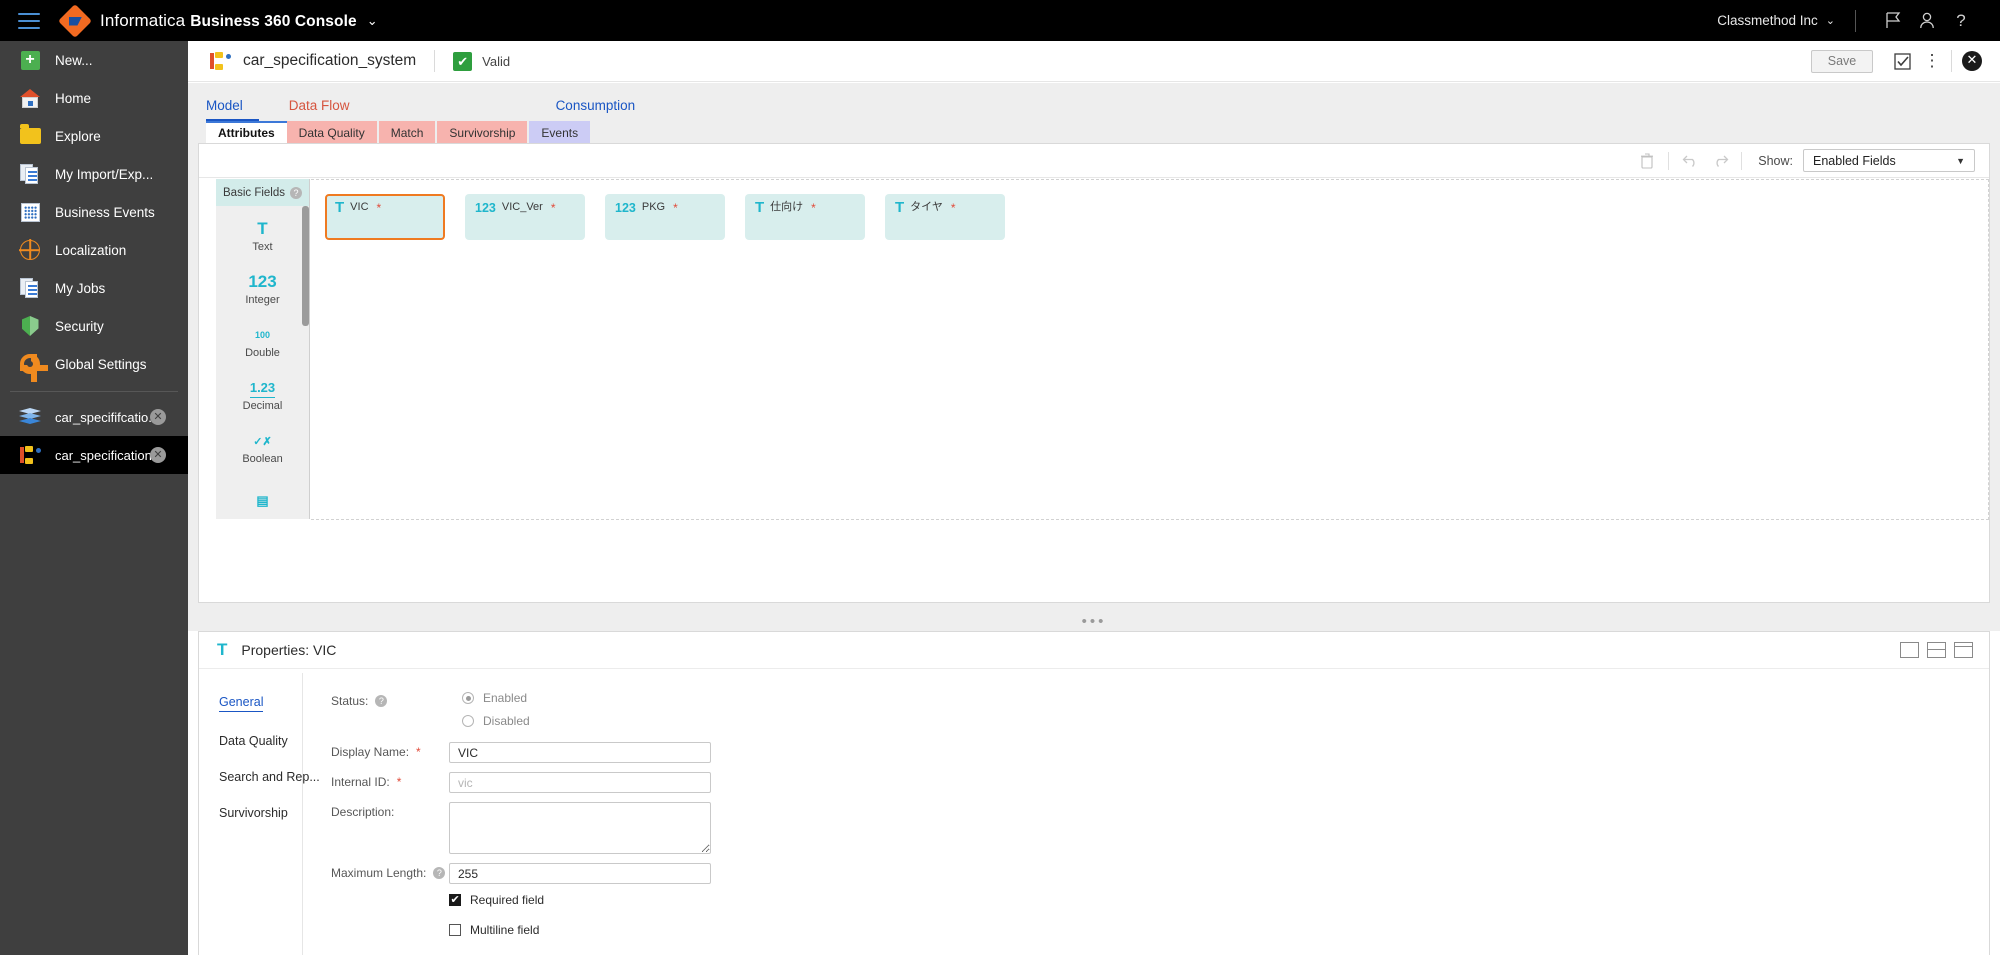 Image resolution: width=2000 pixels, height=955 pixels. I want to click on required-field-label: Required field, so click(507, 900).